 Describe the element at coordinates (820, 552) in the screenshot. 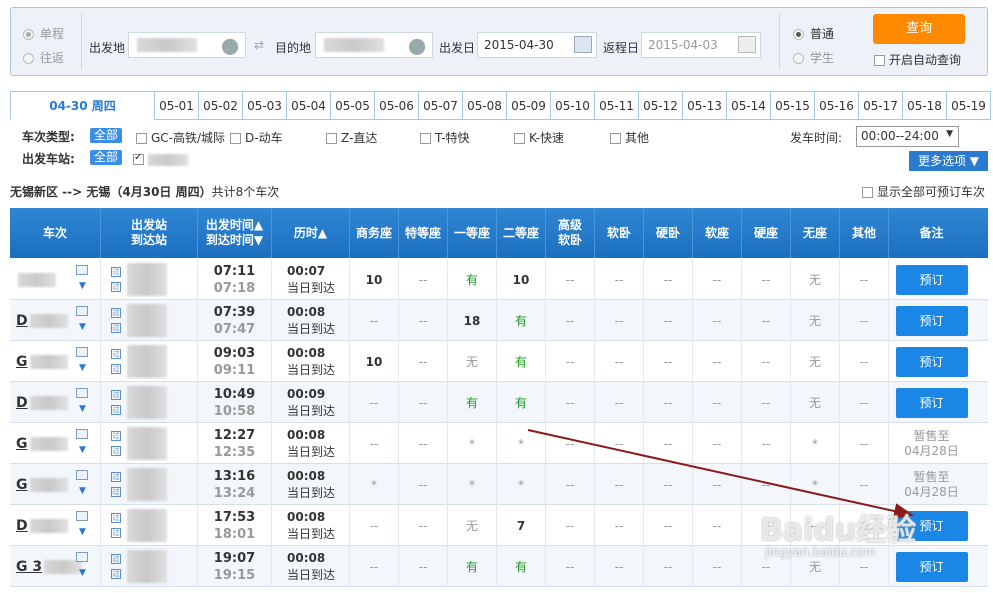

I see `watermark-url: jingyan.baidu.com` at that location.